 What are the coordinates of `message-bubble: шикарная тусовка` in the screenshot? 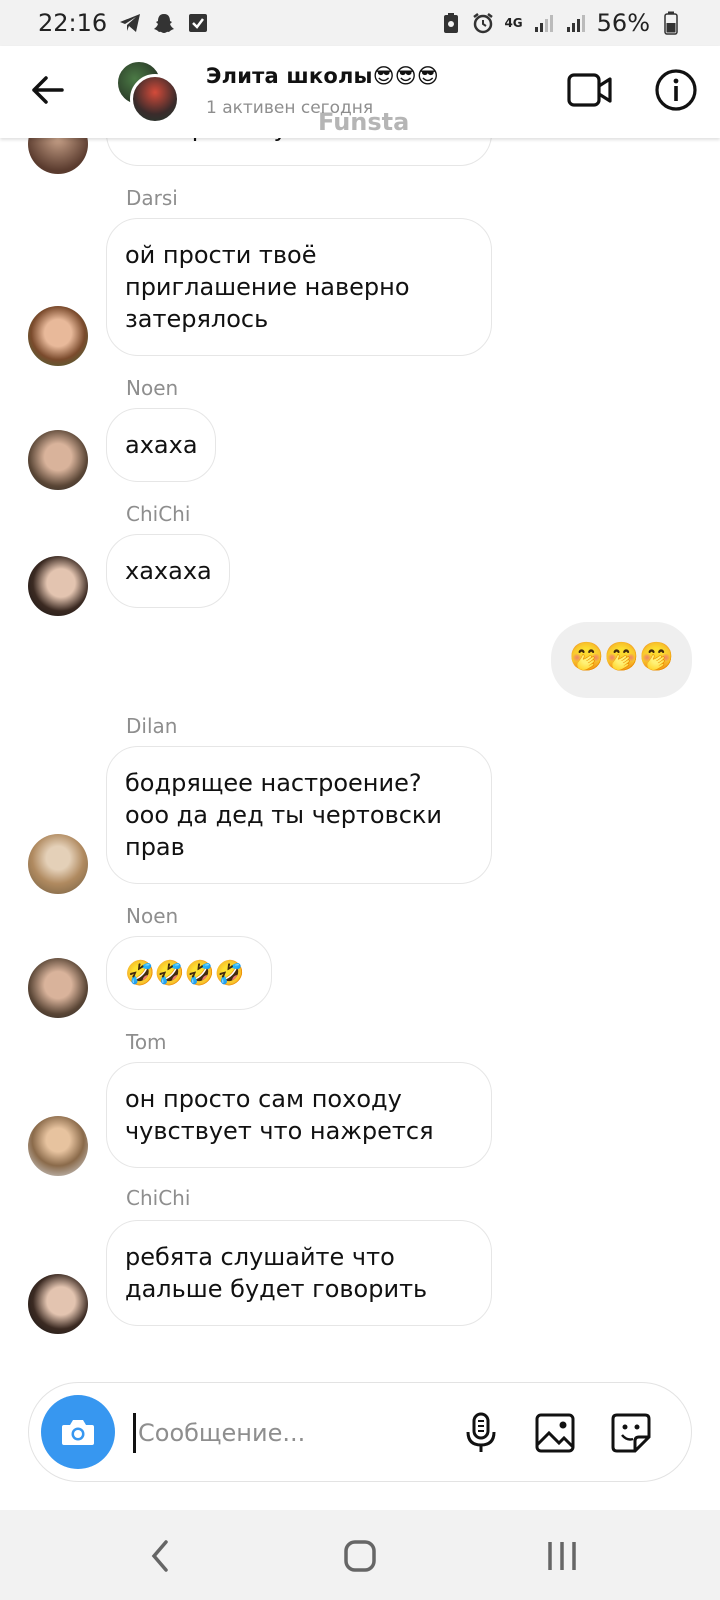 It's located at (299, 152).